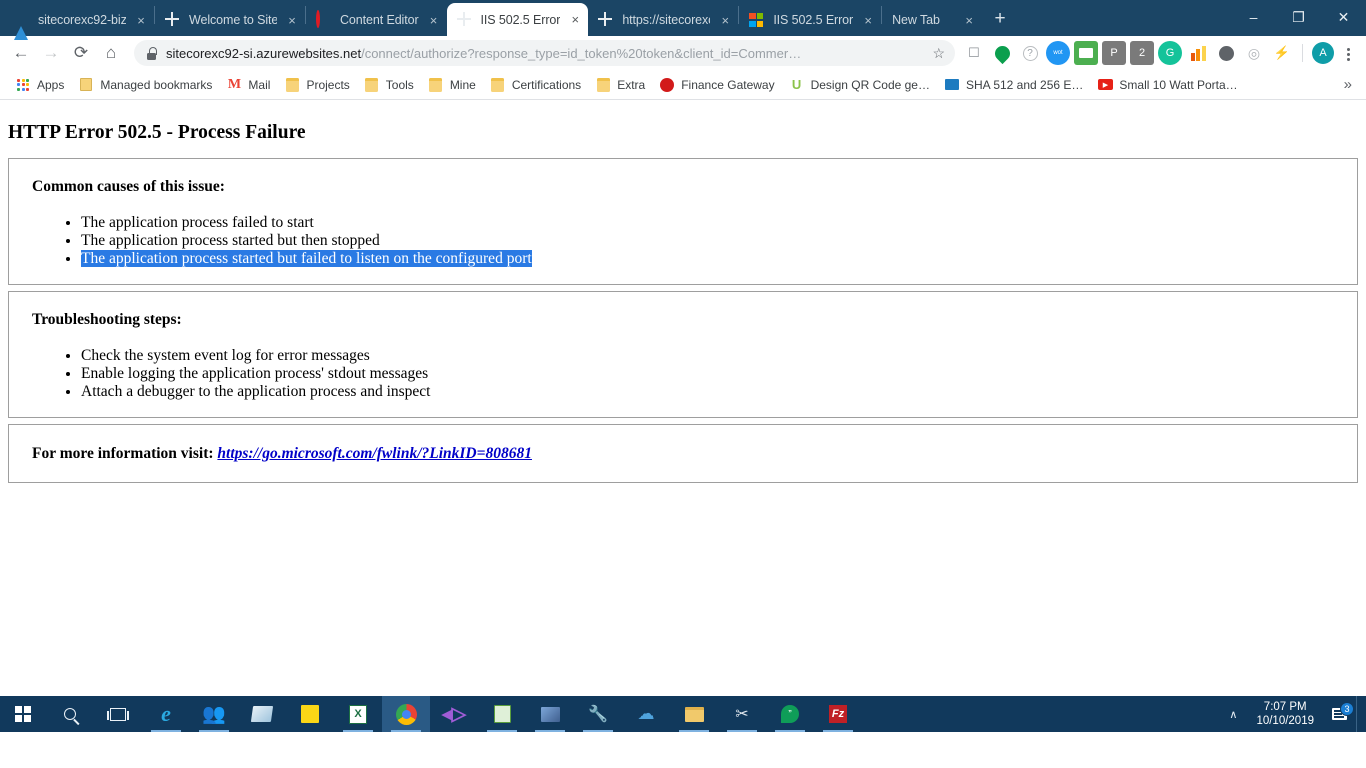  I want to click on moon-icon, so click(1226, 53).